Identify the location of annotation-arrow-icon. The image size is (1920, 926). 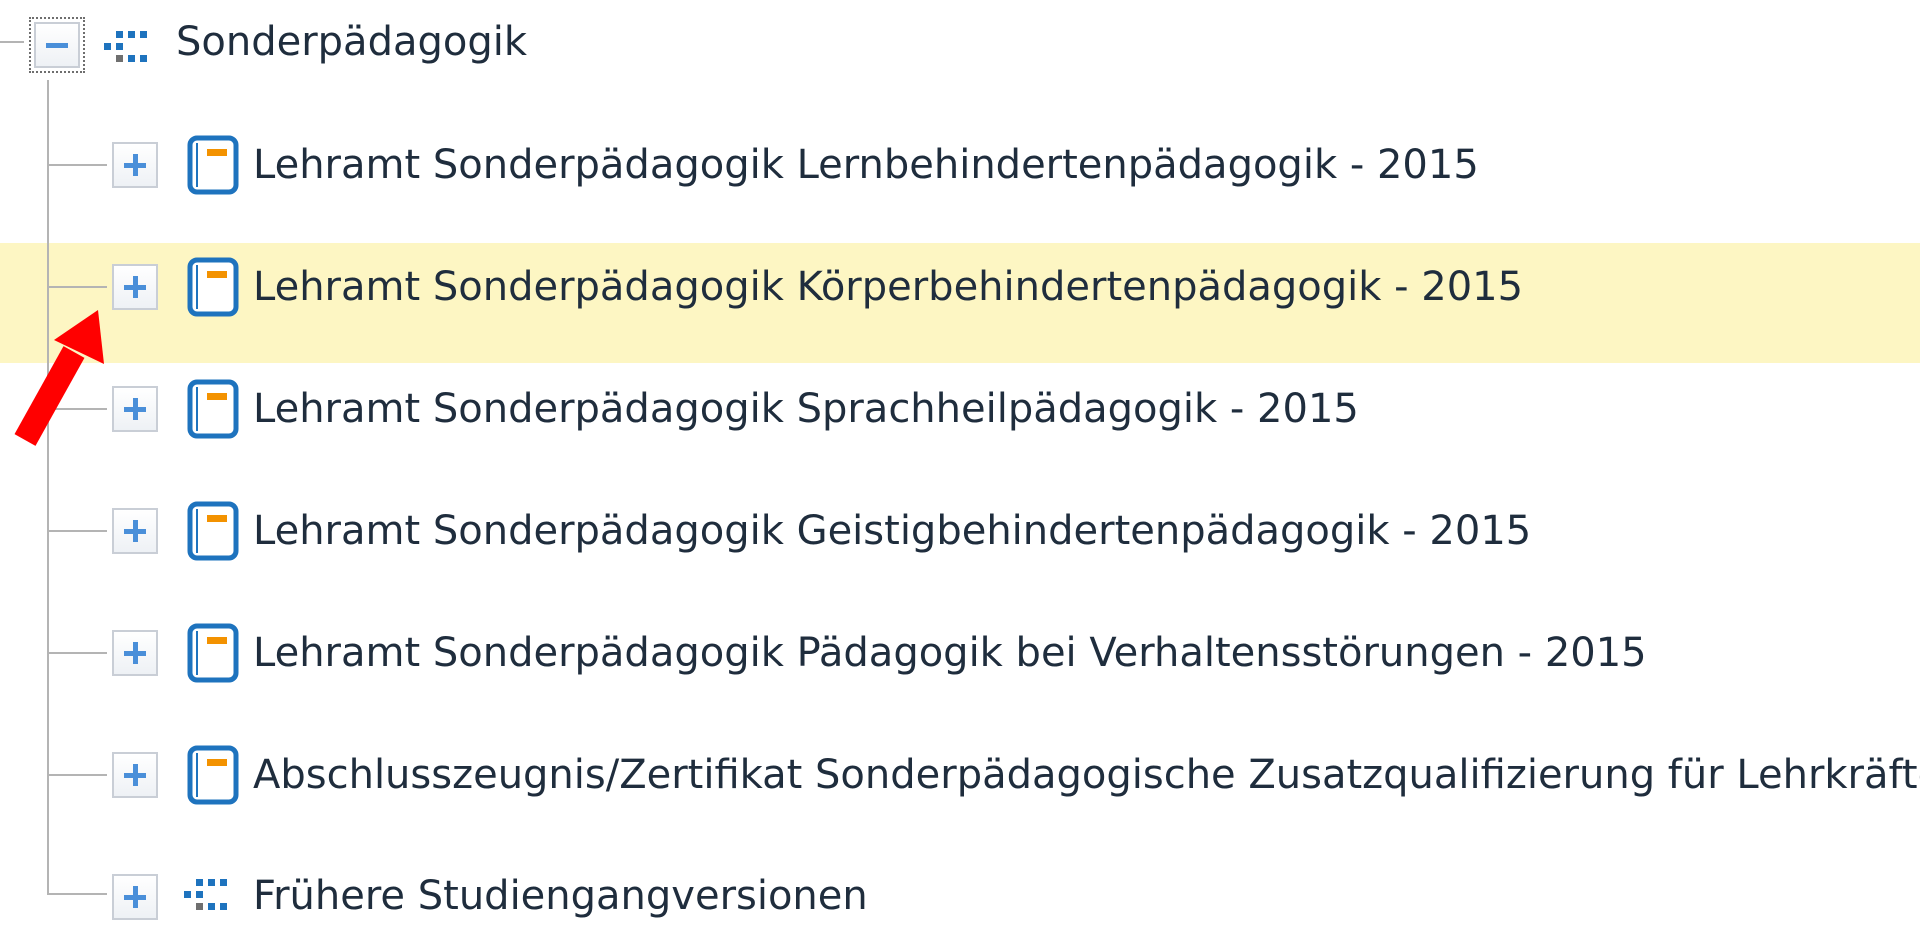
(59, 378).